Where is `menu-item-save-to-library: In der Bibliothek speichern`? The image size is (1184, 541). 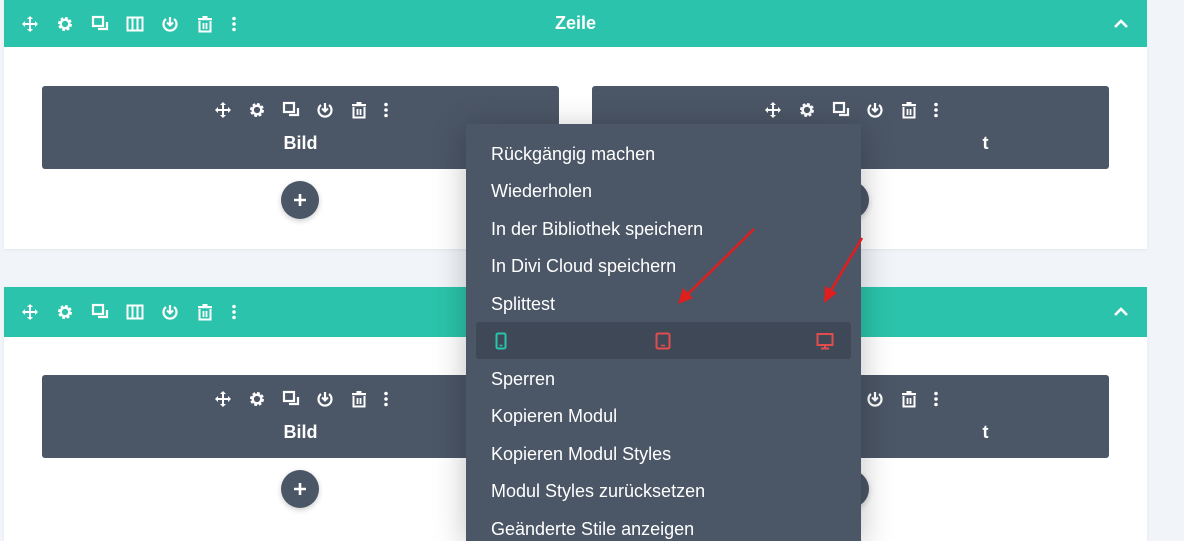
menu-item-save-to-library: In der Bibliothek speichern is located at coordinates (597, 229).